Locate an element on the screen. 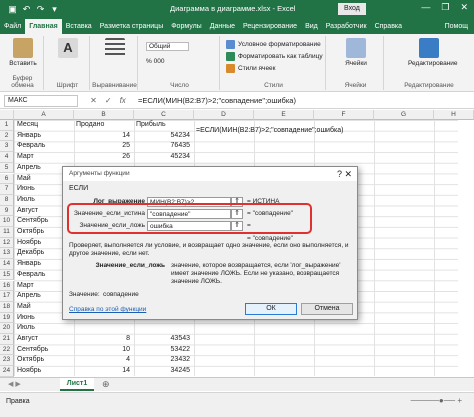 This screenshot has width=474, height=417. row-header: 11 is located at coordinates (7, 232).